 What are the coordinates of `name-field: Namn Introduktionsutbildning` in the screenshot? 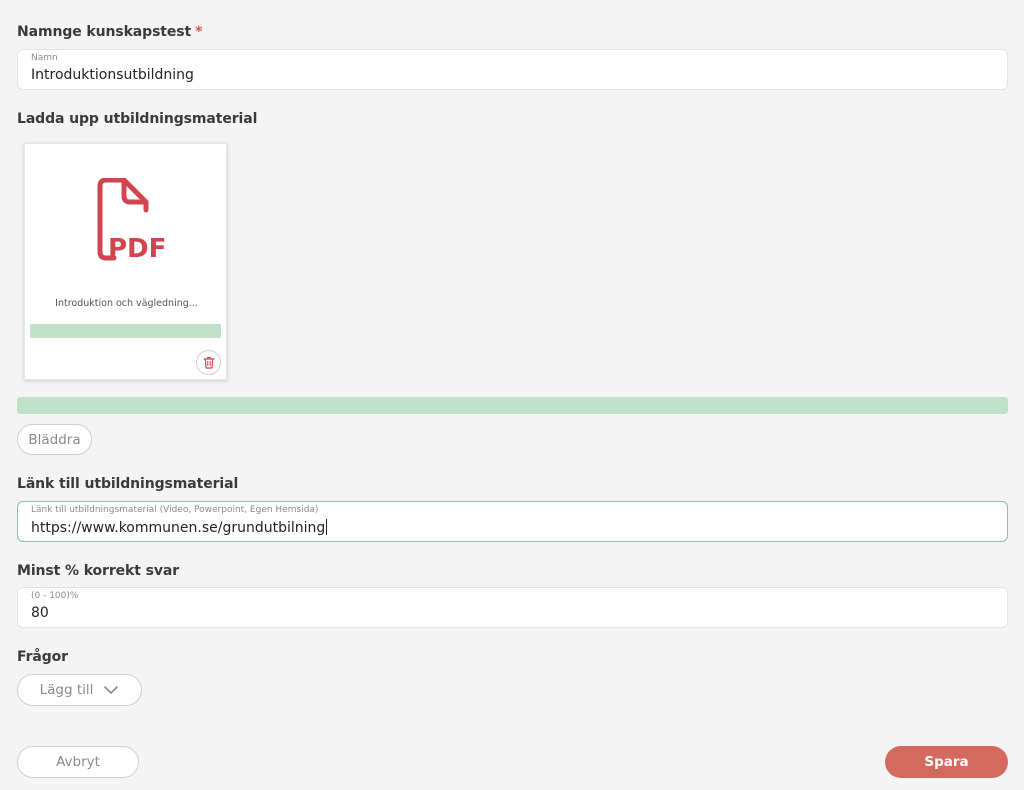 It's located at (512, 69).